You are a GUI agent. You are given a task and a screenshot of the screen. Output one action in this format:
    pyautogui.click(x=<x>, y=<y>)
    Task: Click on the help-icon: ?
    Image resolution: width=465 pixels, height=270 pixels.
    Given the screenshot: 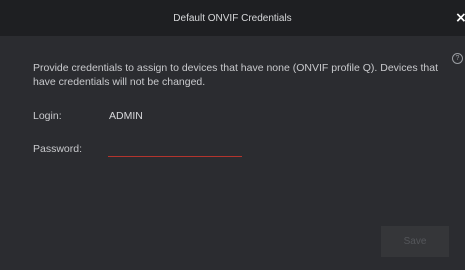 What is the action you would take?
    pyautogui.click(x=457, y=58)
    